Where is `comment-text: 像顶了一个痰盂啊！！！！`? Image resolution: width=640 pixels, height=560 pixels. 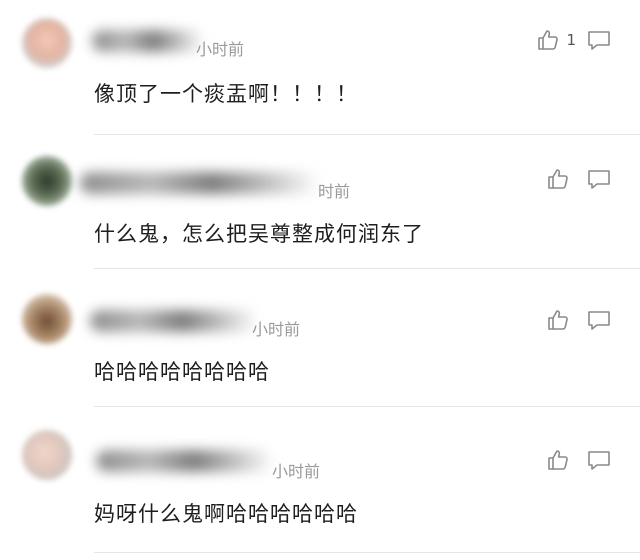
comment-text: 像顶了一个痰盂啊！！！！ is located at coordinates (226, 94).